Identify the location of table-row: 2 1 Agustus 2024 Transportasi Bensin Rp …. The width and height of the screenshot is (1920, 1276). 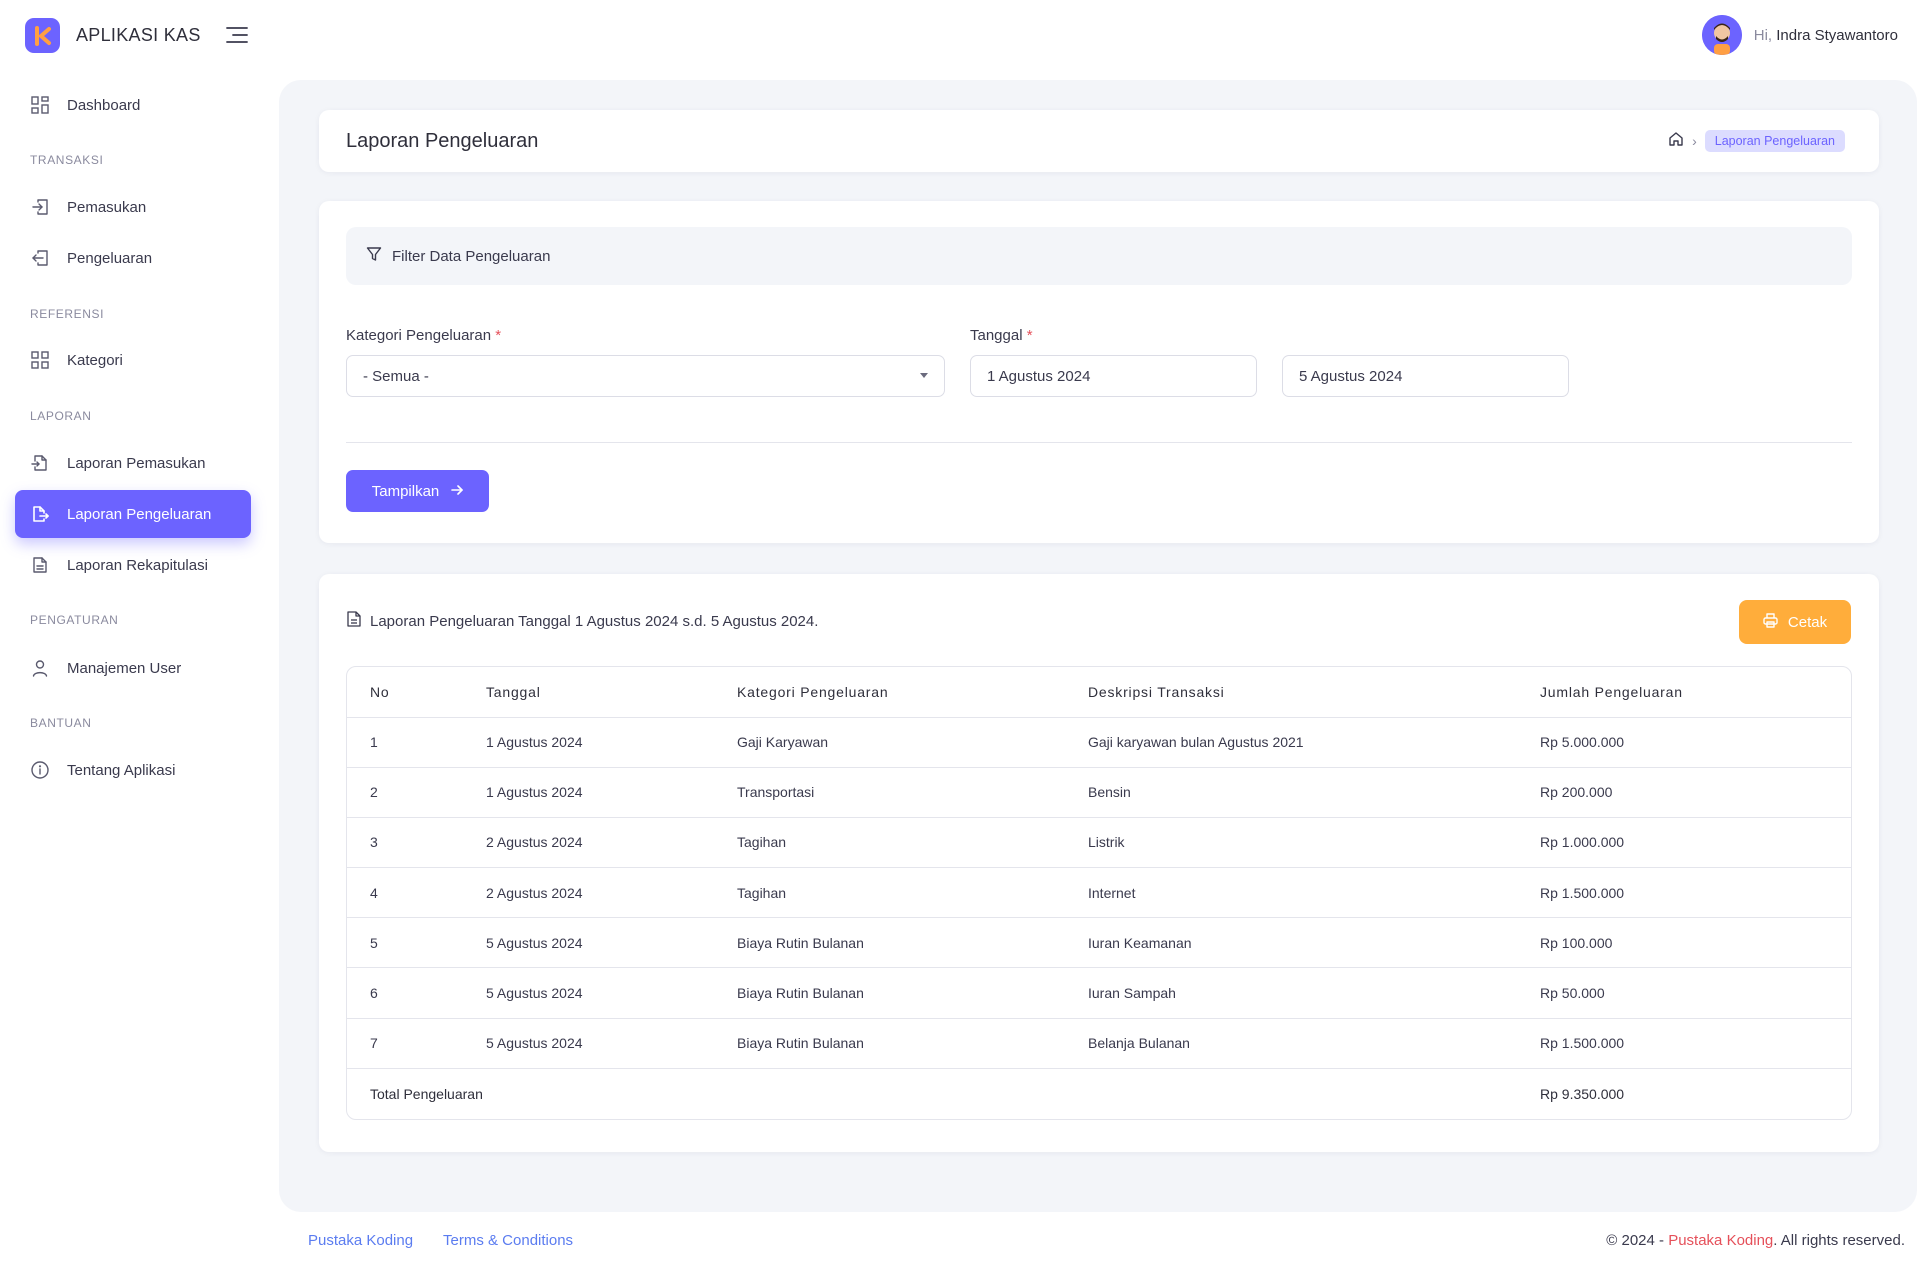
(1099, 792).